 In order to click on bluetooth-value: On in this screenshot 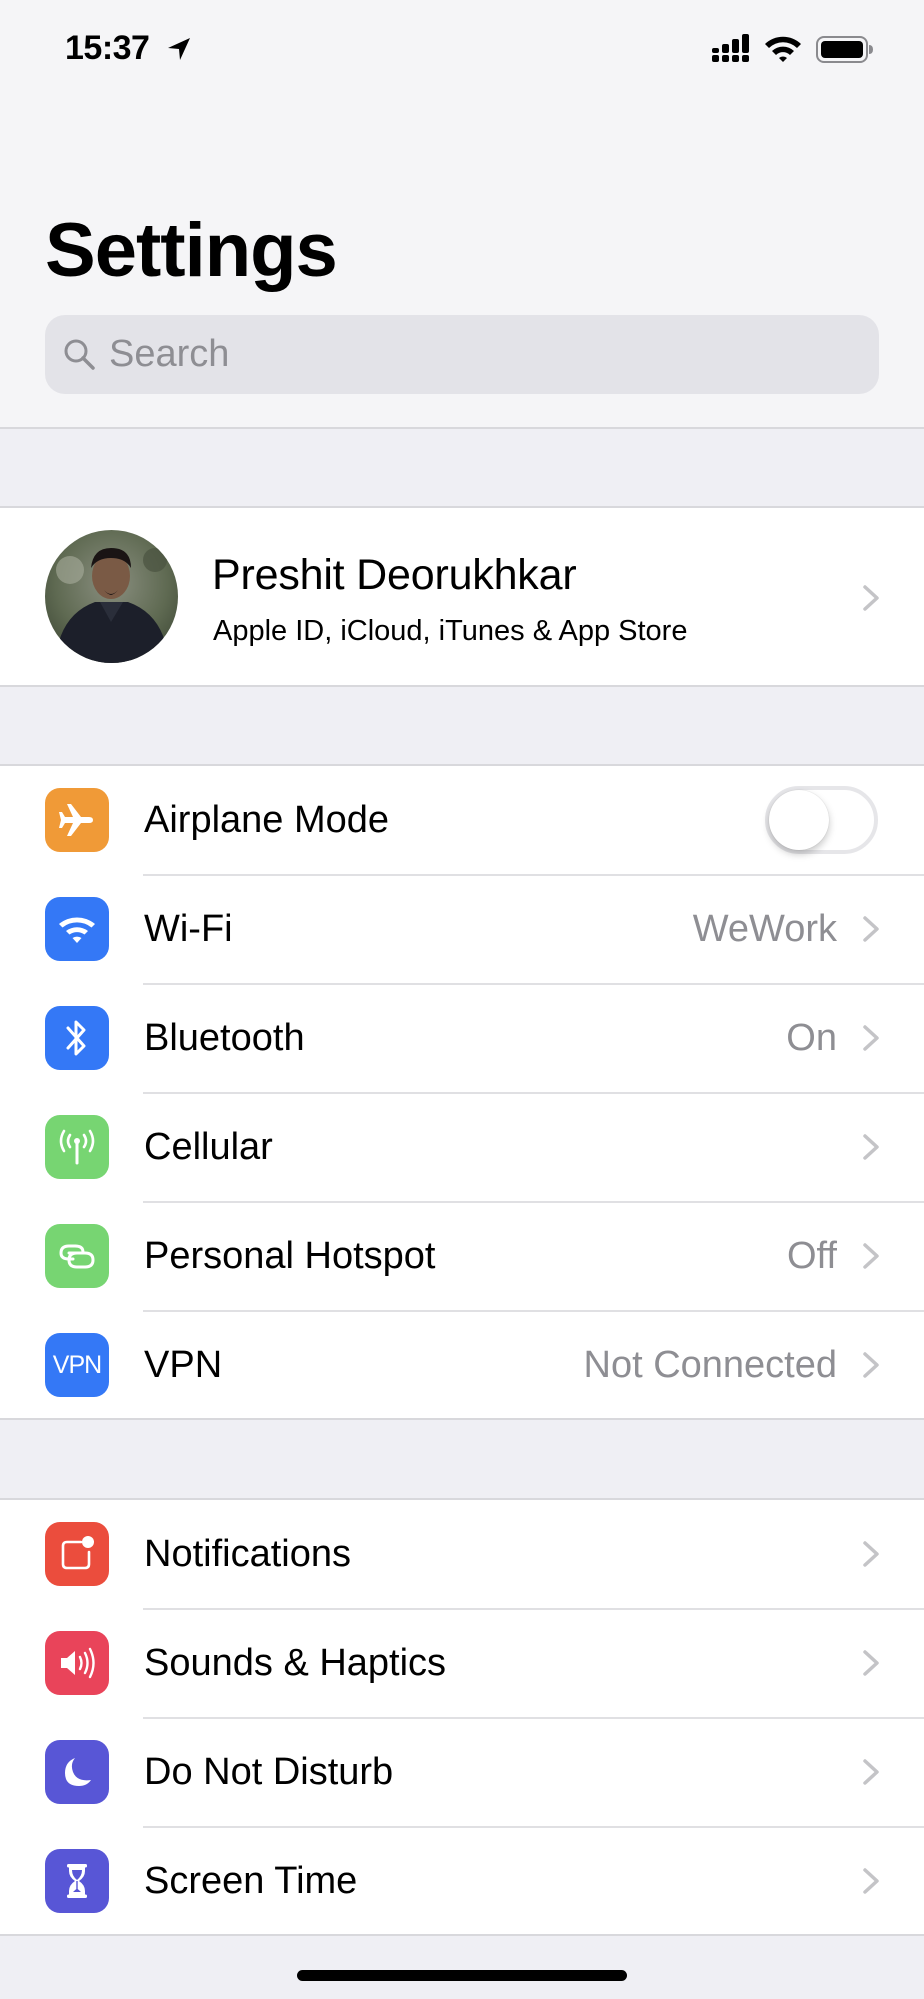, I will do `click(811, 1038)`.